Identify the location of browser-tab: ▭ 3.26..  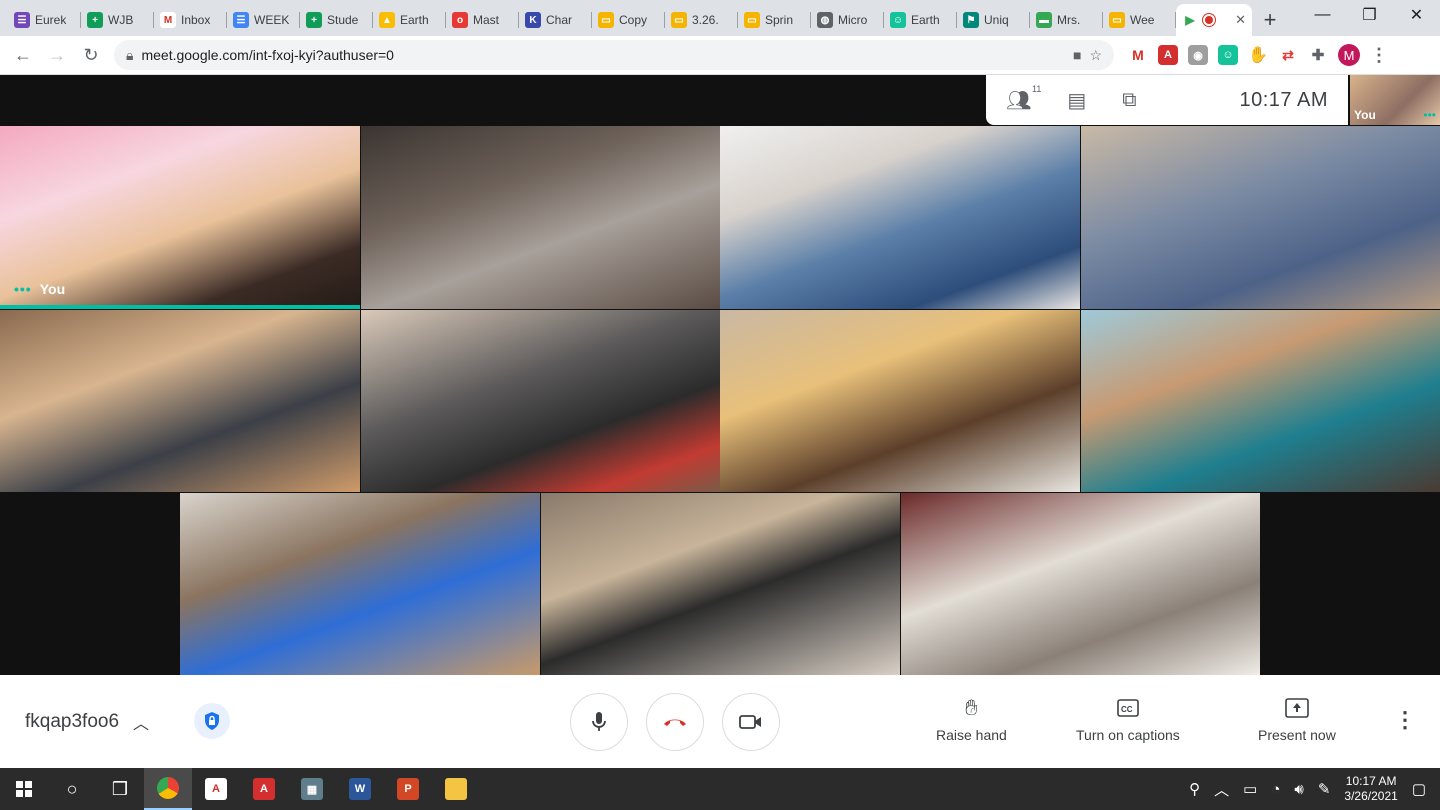
(701, 20).